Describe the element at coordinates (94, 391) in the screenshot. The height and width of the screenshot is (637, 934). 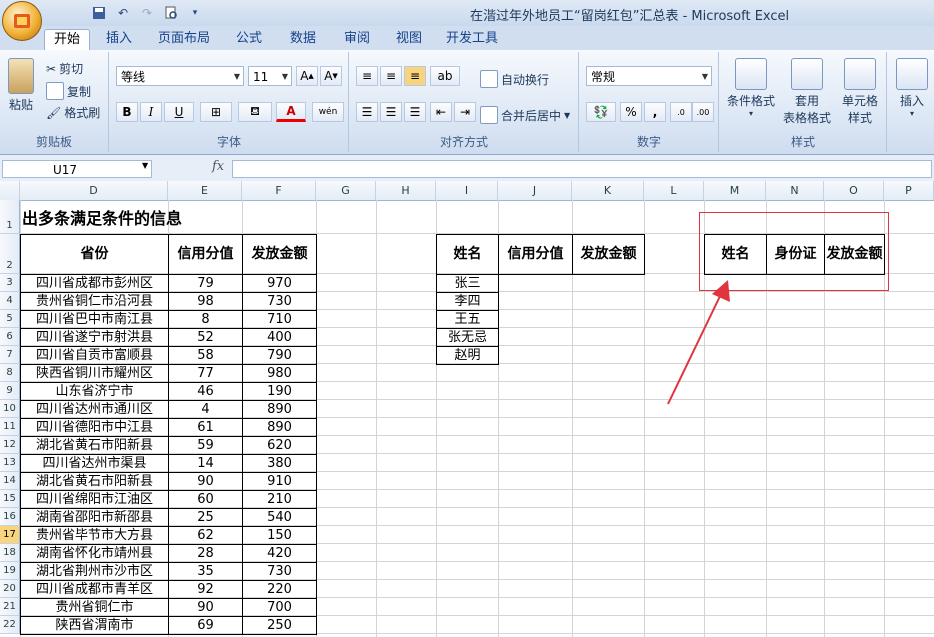
I see `table-cell: 山东省济宁市` at that location.